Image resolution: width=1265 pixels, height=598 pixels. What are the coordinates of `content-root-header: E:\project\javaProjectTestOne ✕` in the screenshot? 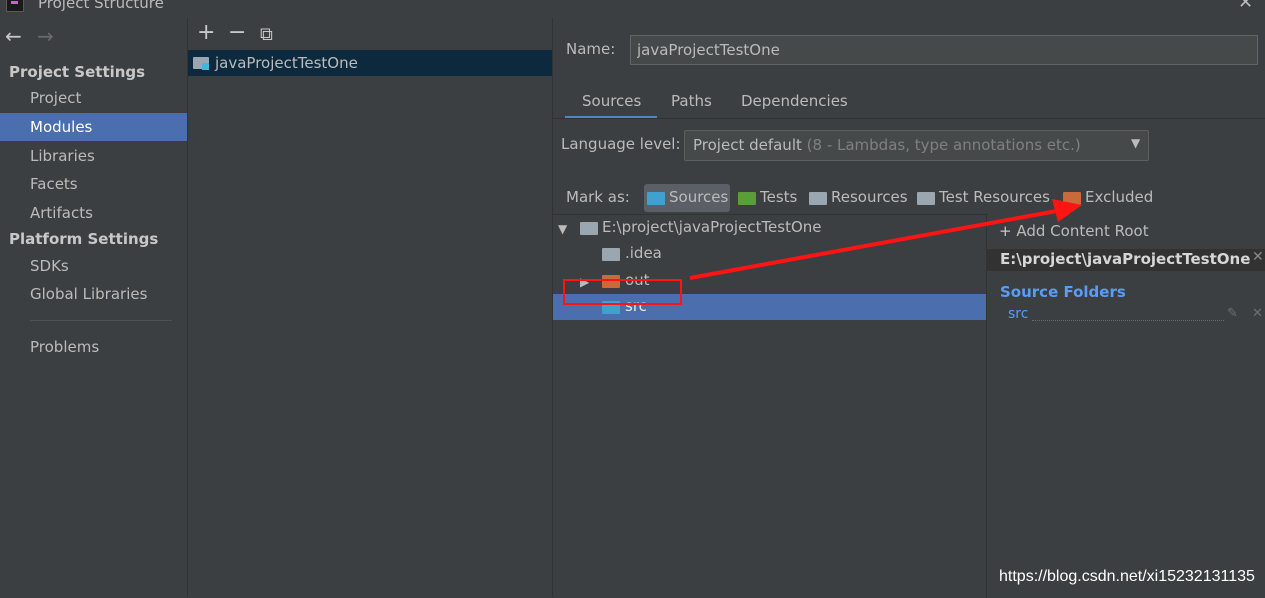 It's located at (1126, 260).